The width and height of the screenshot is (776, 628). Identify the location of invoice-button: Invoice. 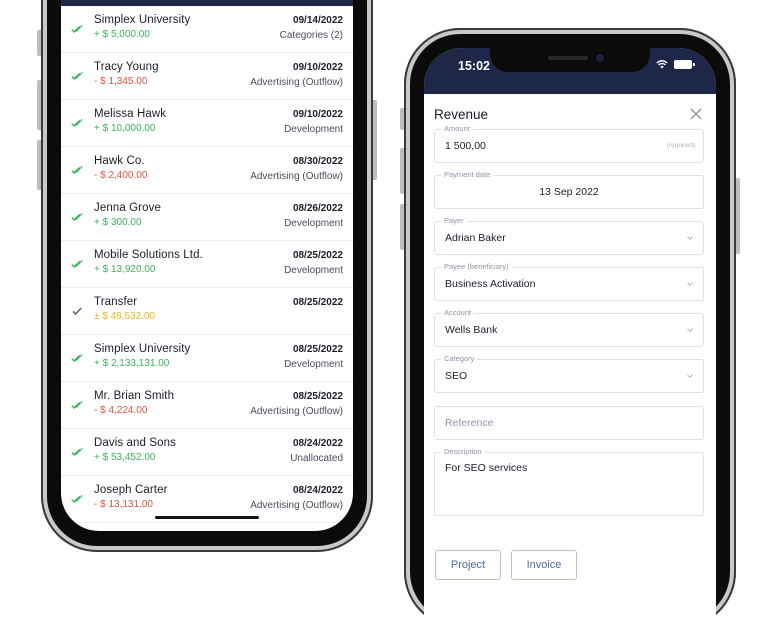
(544, 565).